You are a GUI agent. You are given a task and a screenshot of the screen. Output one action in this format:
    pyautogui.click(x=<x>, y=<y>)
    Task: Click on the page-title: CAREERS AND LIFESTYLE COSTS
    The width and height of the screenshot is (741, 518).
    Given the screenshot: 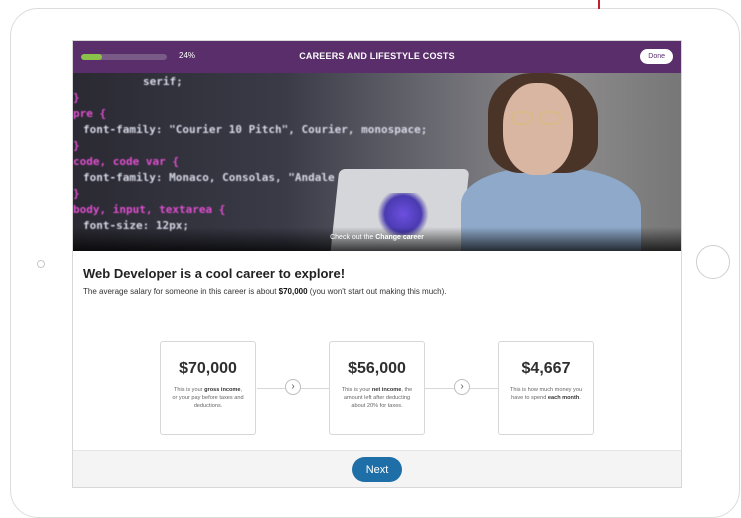 What is the action you would take?
    pyautogui.click(x=377, y=56)
    